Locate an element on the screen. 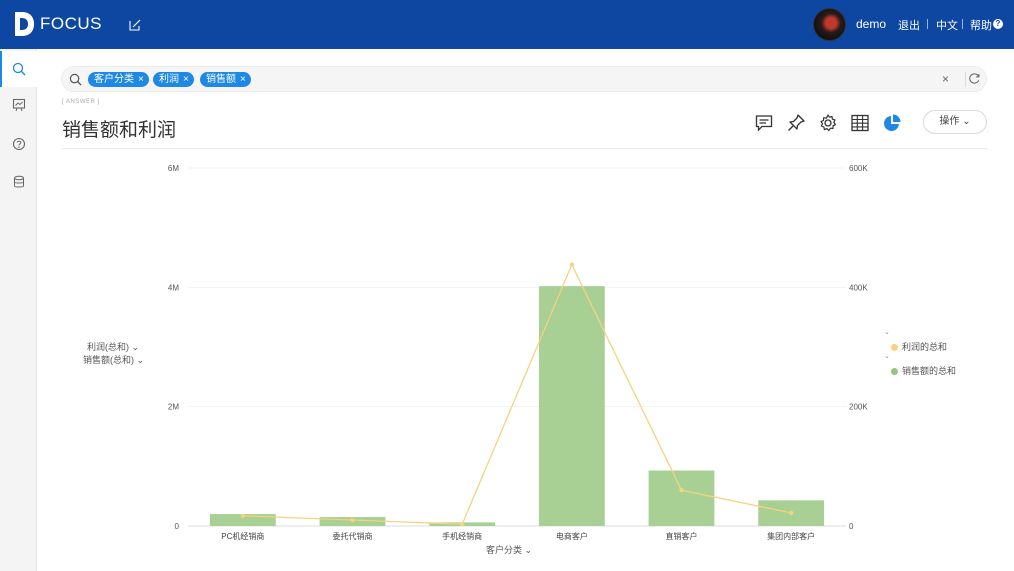 This screenshot has height=571, width=1014. x-tick-label: PC机经销商 is located at coordinates (242, 536).